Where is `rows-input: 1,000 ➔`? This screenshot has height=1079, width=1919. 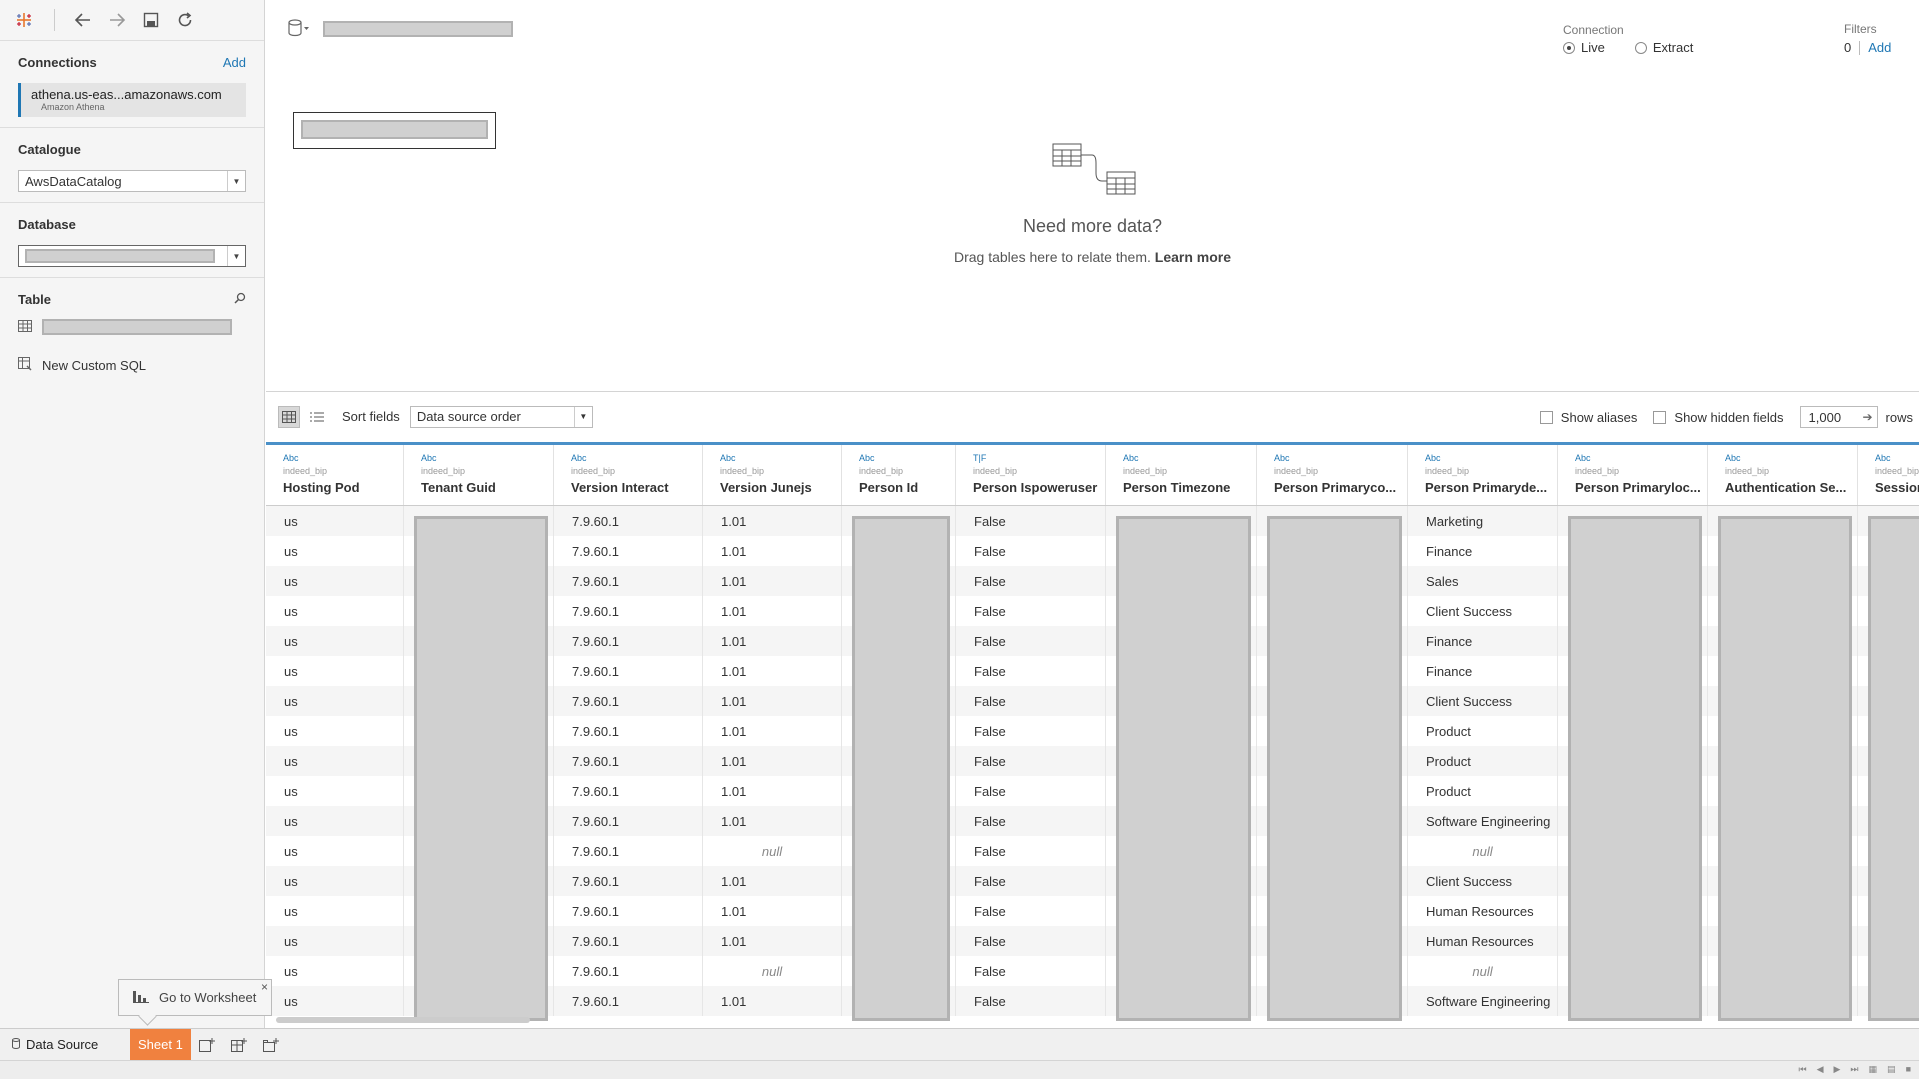
rows-input: 1,000 ➔ is located at coordinates (1838, 417).